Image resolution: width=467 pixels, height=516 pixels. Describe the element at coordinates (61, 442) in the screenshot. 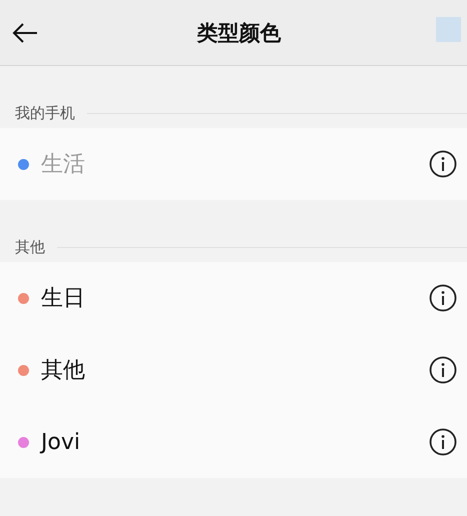

I see `type-name: Jovi` at that location.